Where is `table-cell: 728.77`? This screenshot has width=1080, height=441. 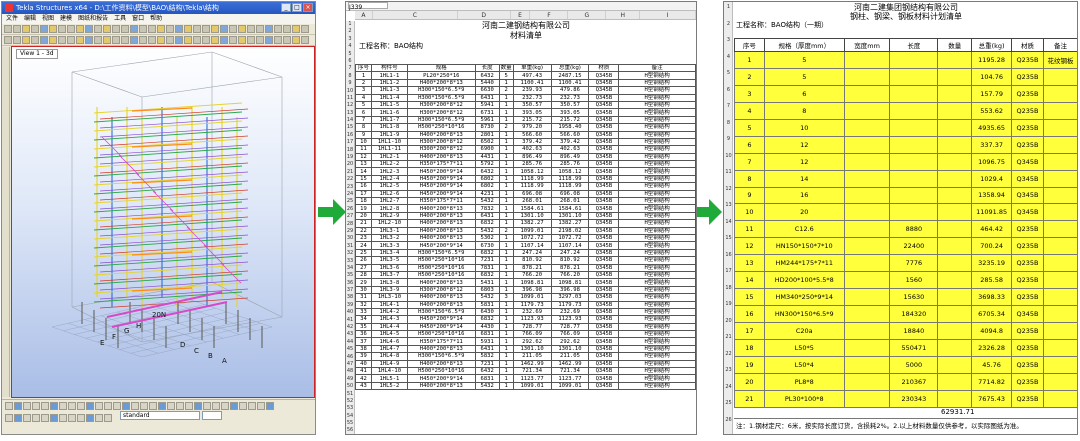 table-cell: 728.77 is located at coordinates (570, 327).